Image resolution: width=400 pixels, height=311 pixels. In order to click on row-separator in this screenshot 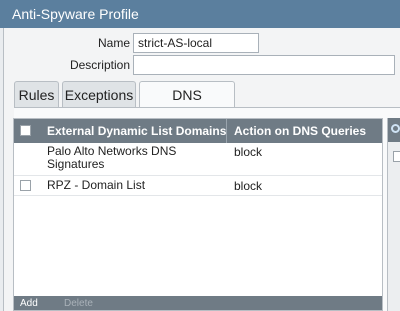, I will do `click(198, 195)`.